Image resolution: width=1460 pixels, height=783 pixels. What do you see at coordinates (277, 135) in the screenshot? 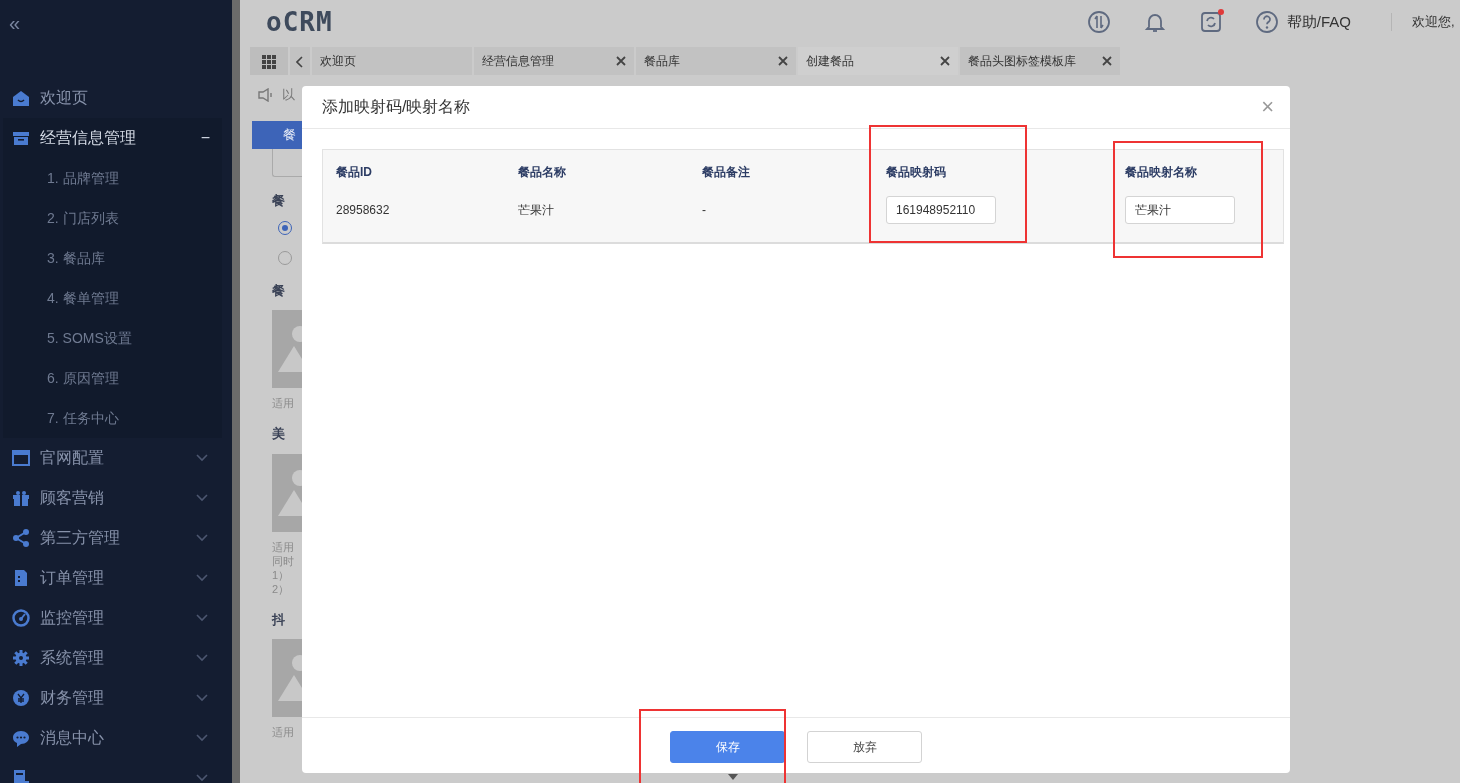
I see `section-tab: 餐` at bounding box center [277, 135].